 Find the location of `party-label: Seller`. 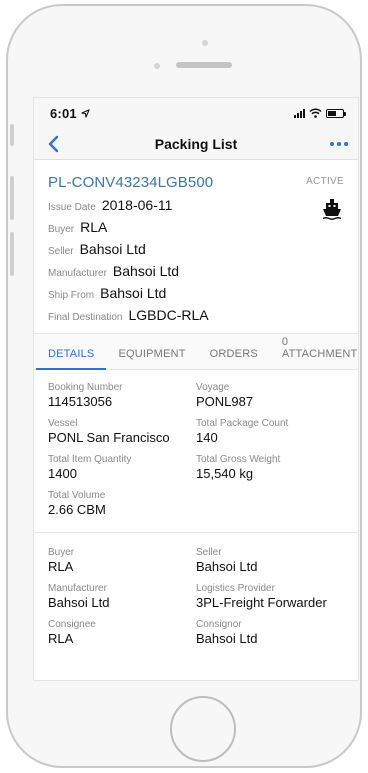

party-label: Seller is located at coordinates (209, 552).